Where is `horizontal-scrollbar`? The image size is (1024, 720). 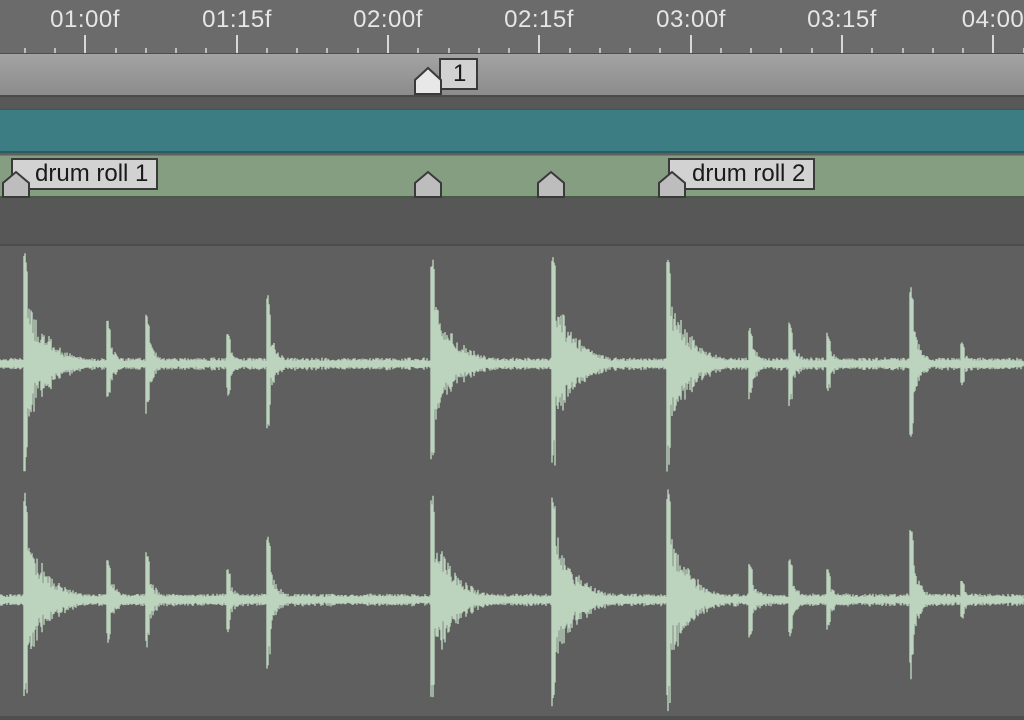
horizontal-scrollbar is located at coordinates (512, 718).